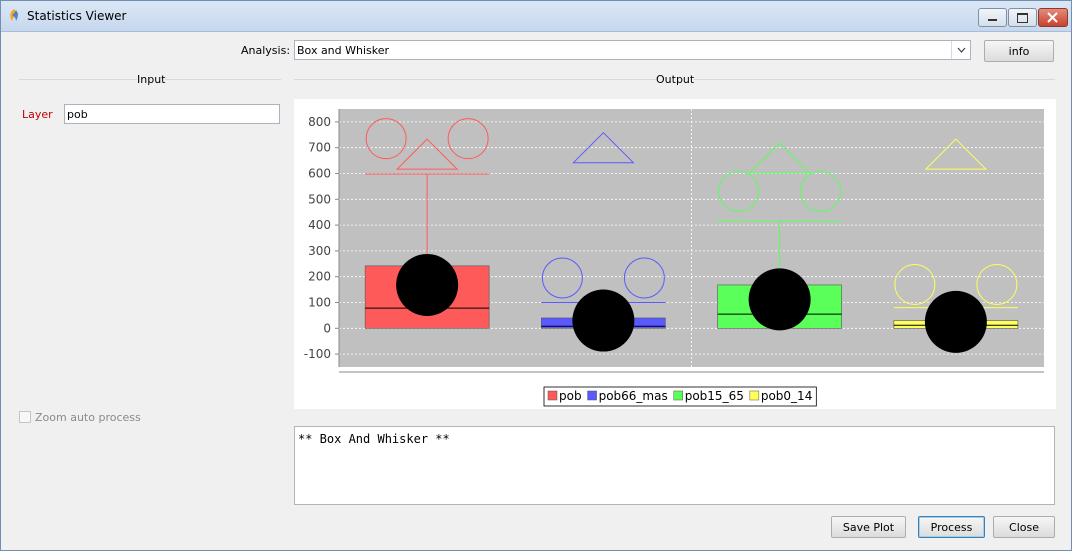 This screenshot has height=551, width=1072. Describe the element at coordinates (675, 79) in the screenshot. I see `output-section-title: Output` at that location.